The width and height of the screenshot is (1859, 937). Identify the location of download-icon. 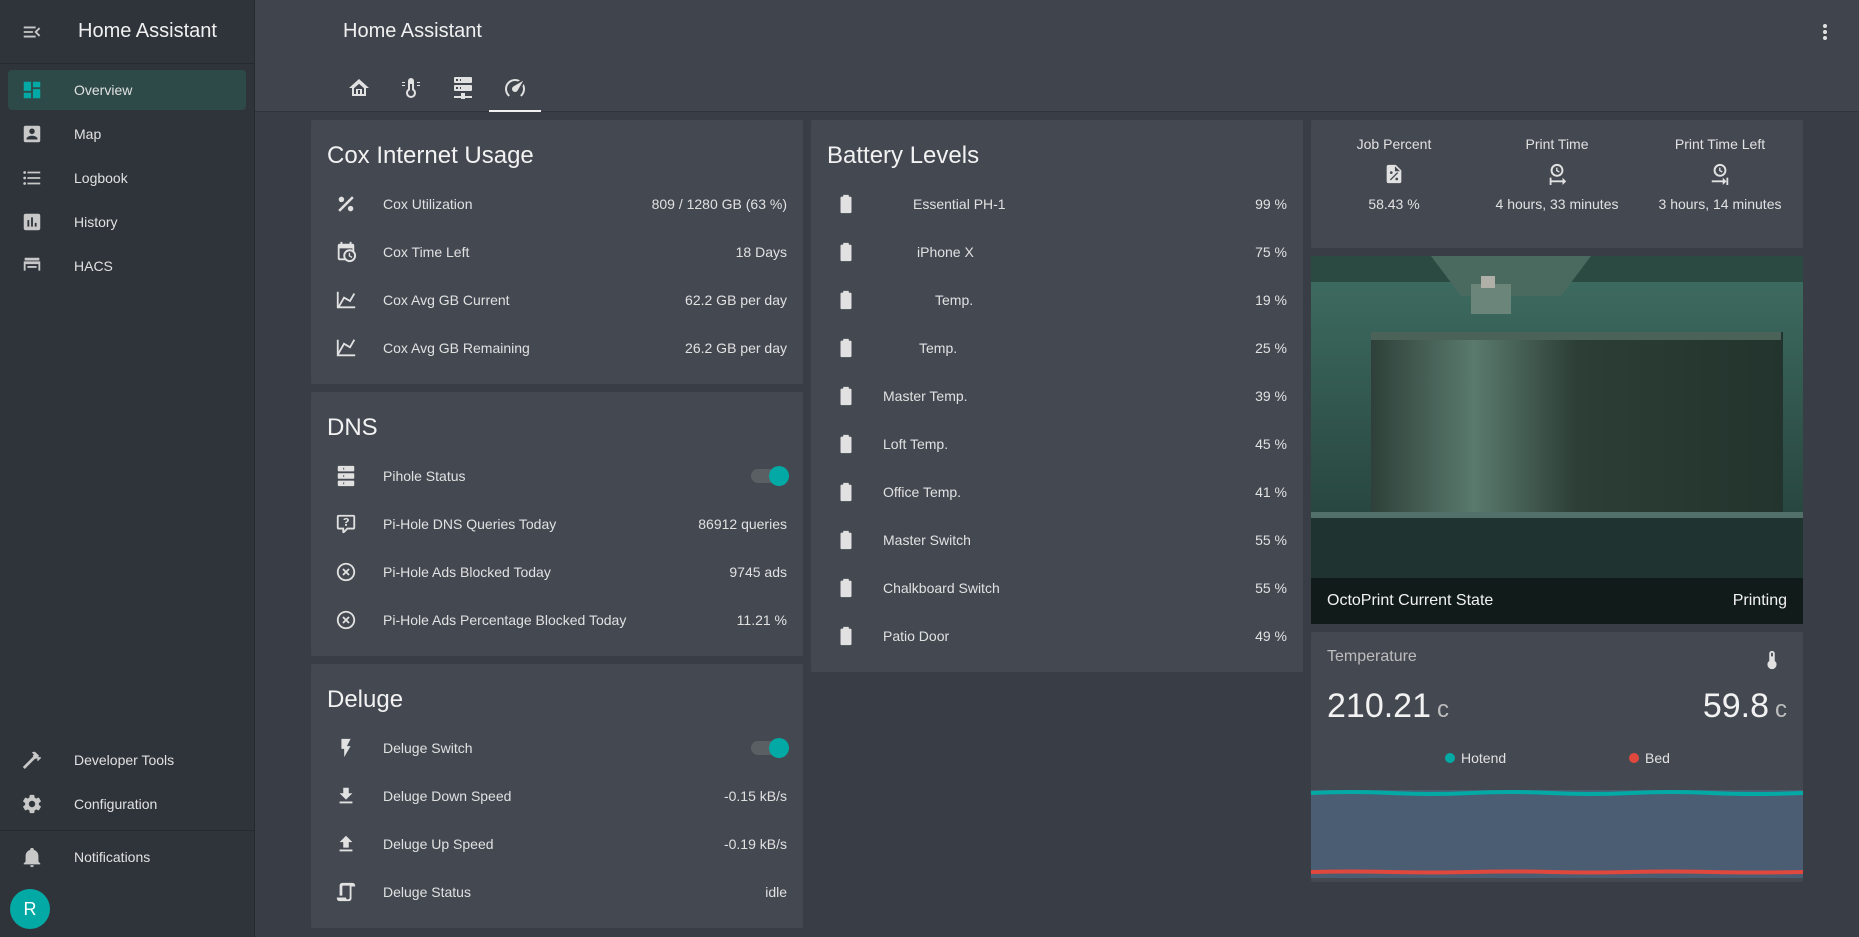
(347, 796).